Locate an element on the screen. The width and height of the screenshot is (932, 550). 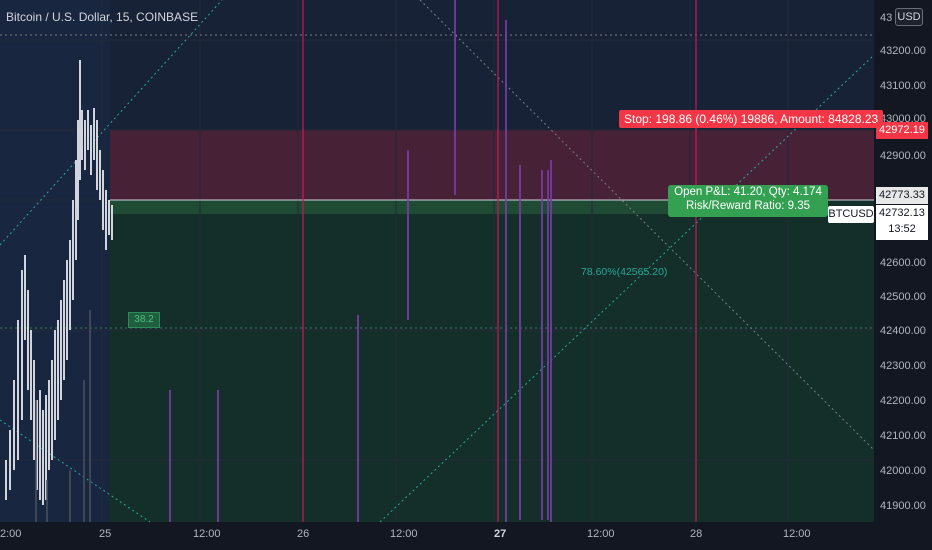
price-axis-label: 42100.00 is located at coordinates (903, 436).